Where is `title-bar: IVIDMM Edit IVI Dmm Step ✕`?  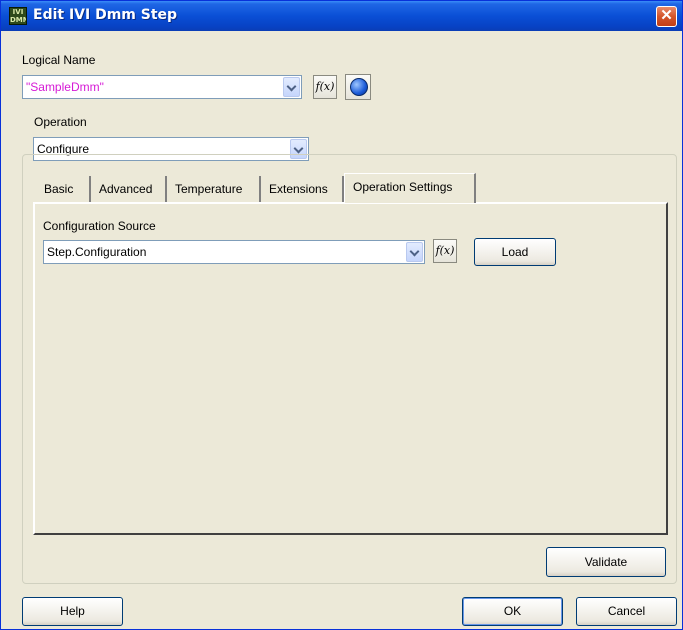 title-bar: IVIDMM Edit IVI Dmm Step ✕ is located at coordinates (341, 16).